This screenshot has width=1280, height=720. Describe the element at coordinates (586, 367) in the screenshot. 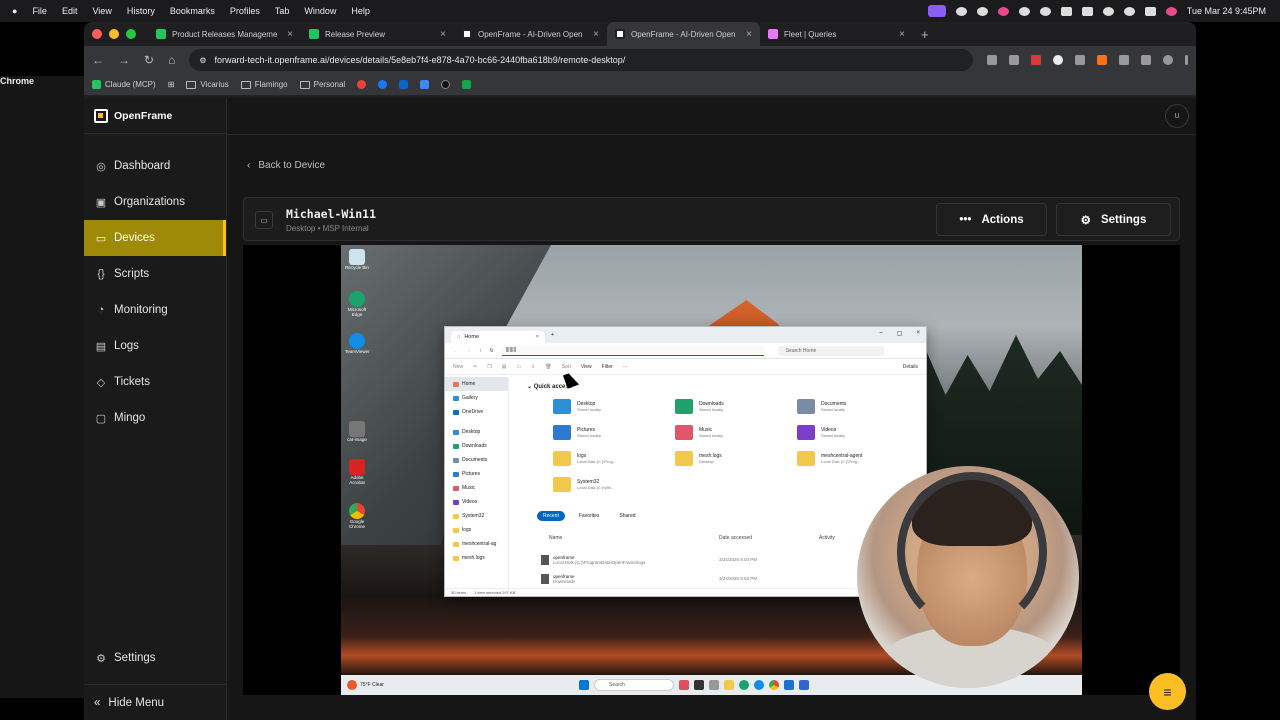

I see `view-button: View` at that location.